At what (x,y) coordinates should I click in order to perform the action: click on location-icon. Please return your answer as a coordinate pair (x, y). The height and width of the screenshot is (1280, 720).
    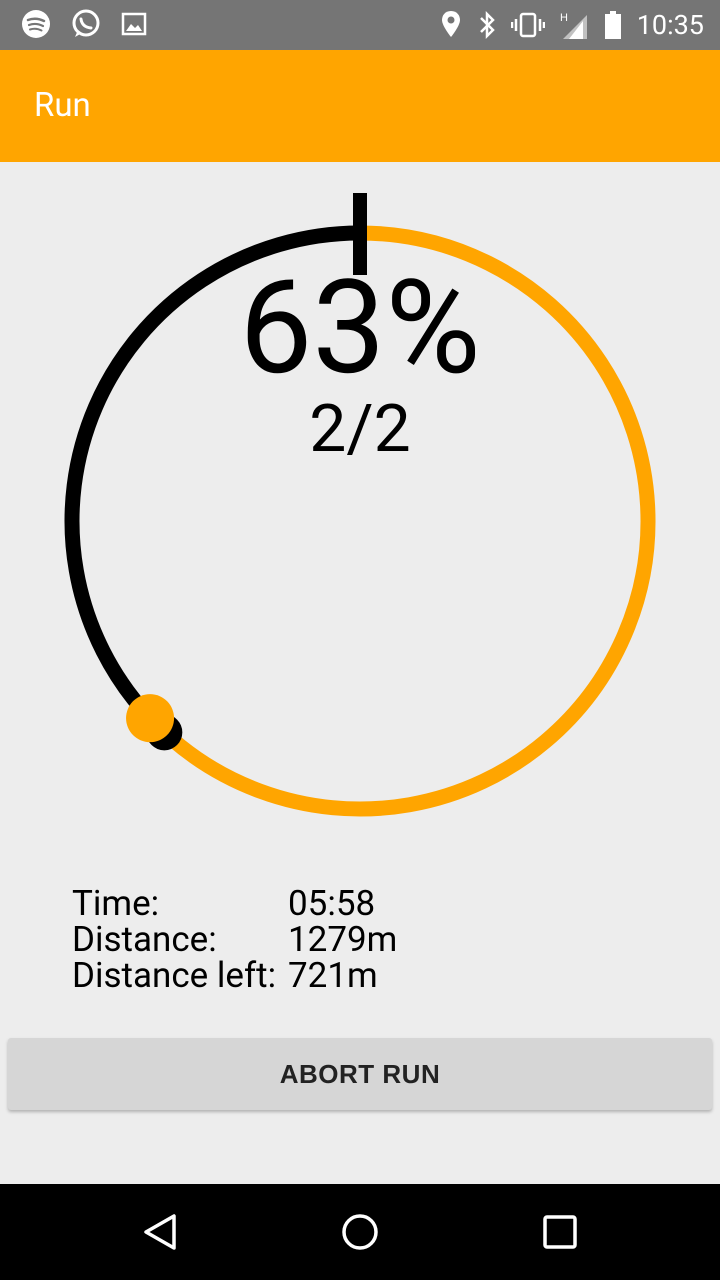
    Looking at the image, I should click on (451, 25).